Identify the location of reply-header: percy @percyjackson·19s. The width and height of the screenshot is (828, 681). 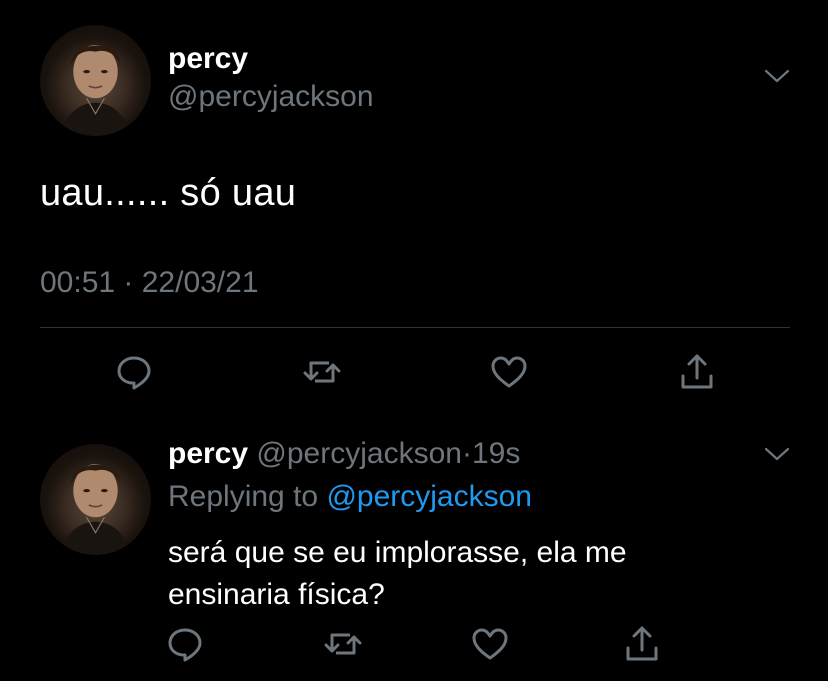
(344, 454).